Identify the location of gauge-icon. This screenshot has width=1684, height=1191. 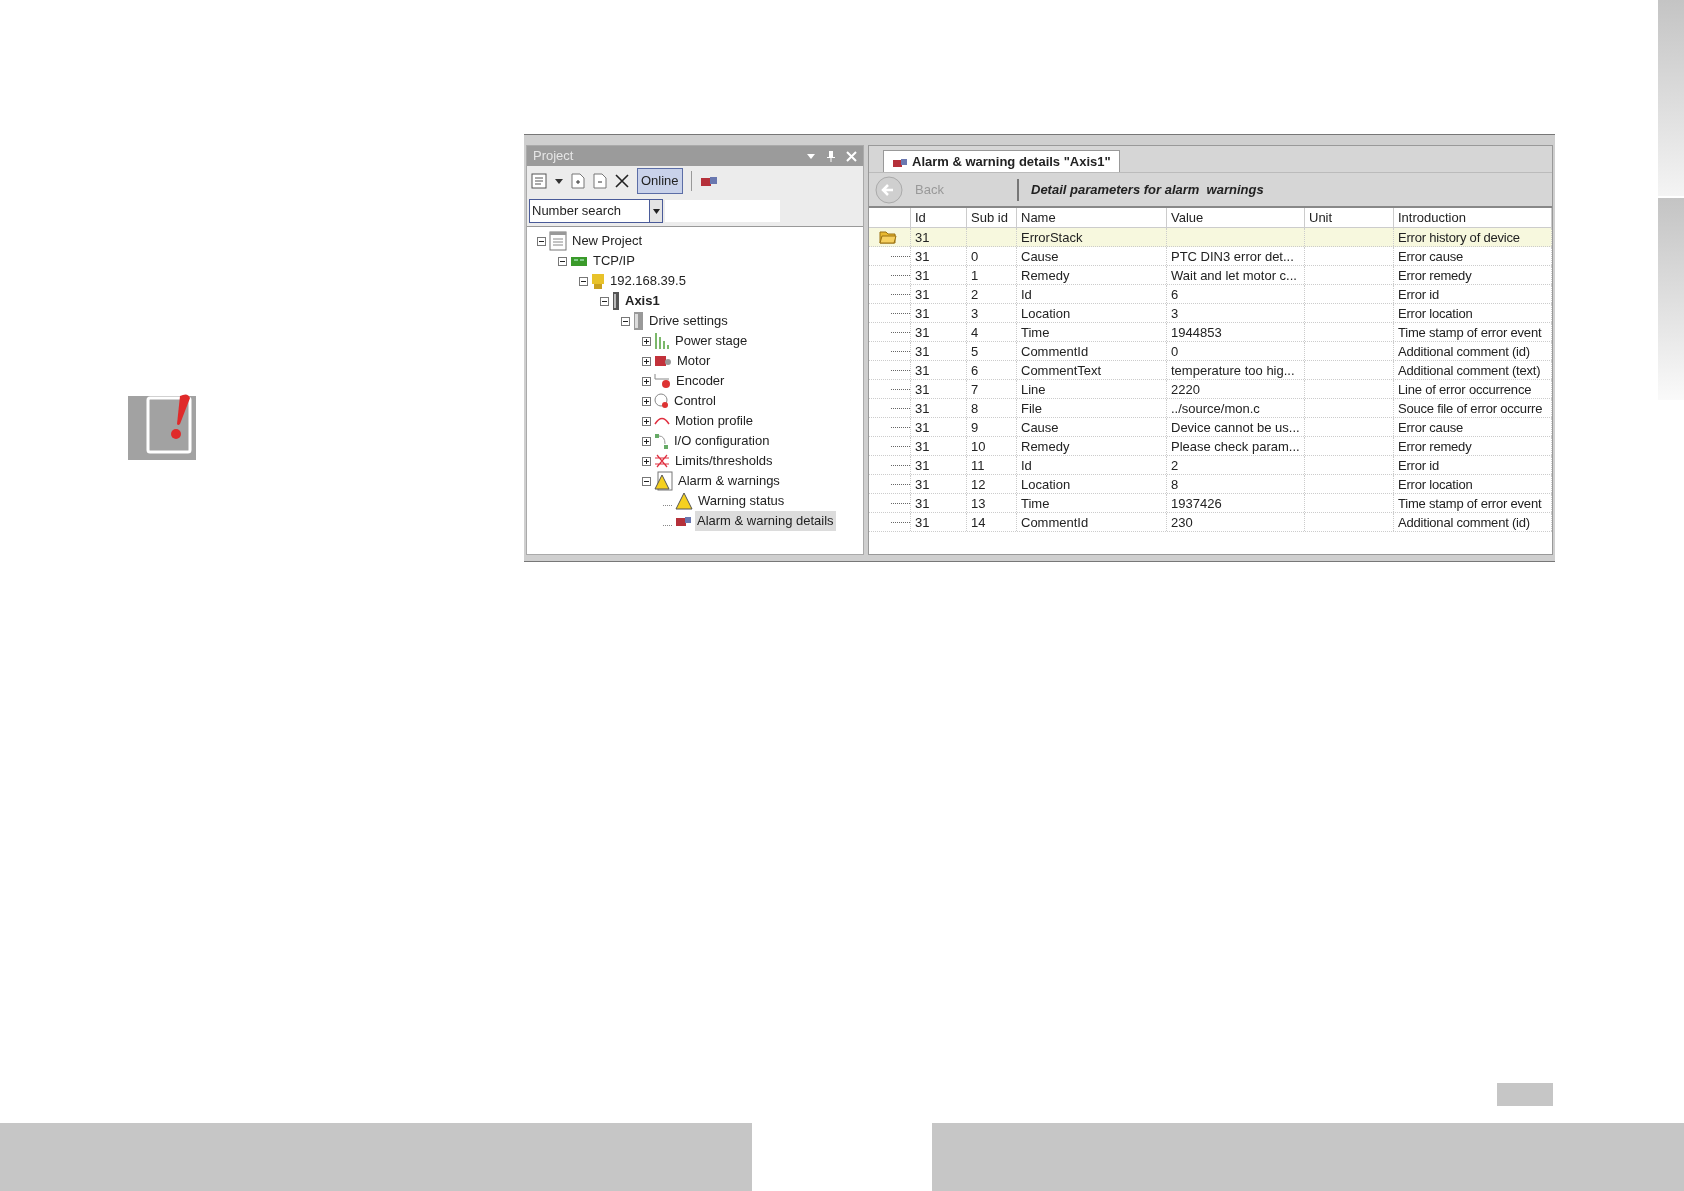
(661, 401).